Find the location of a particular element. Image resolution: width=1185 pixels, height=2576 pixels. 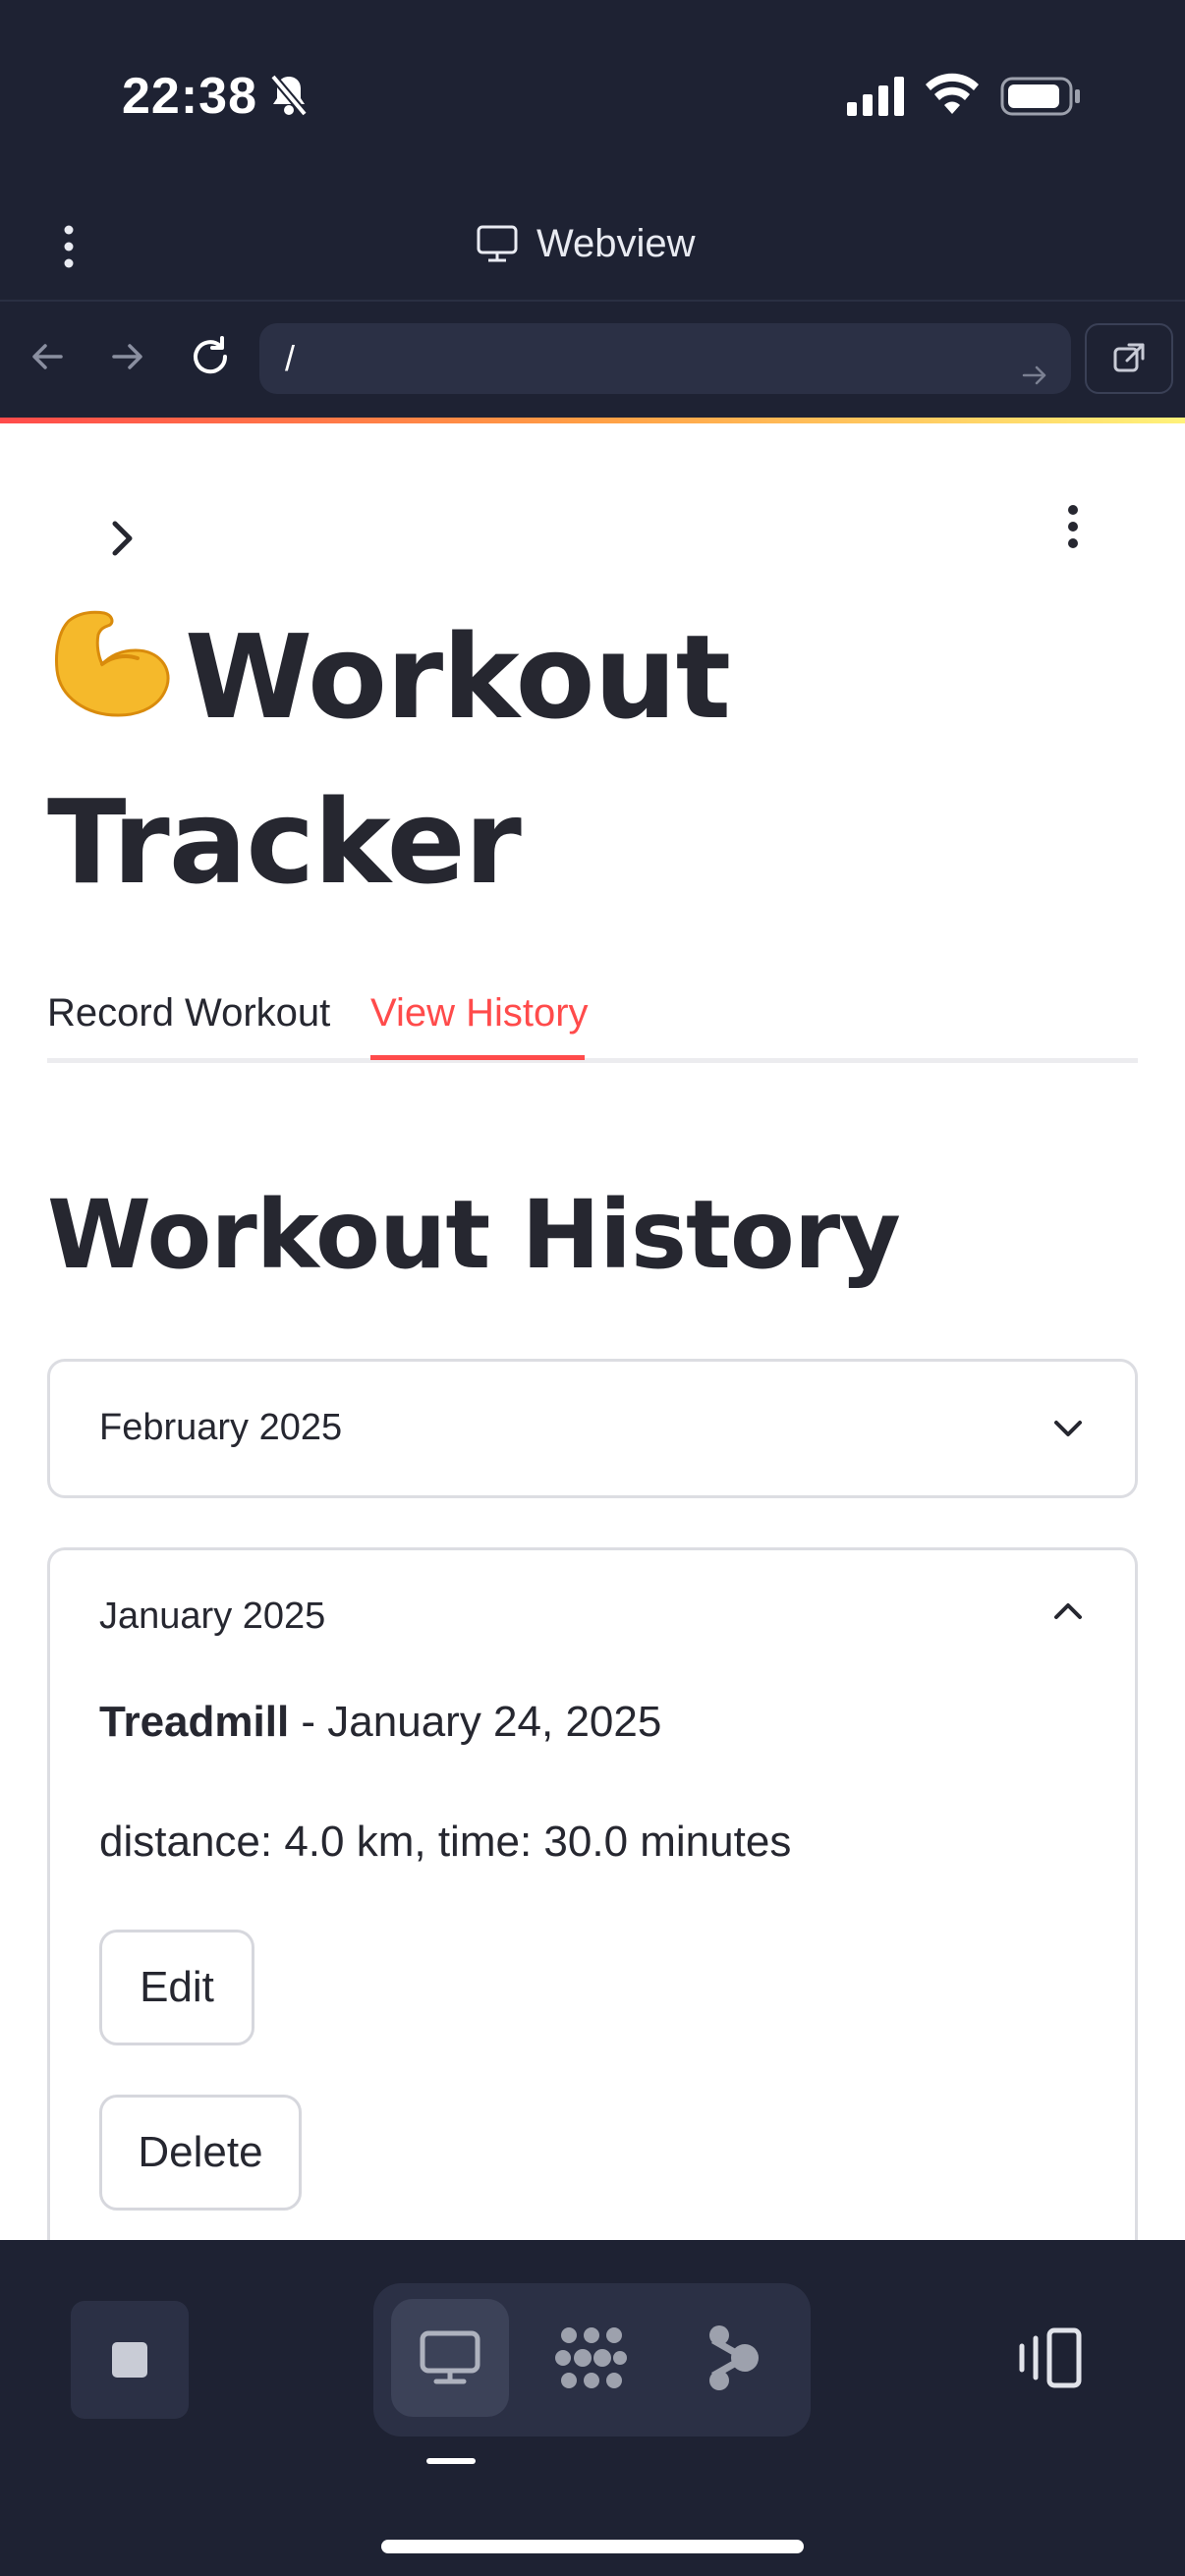

webview-header: Webview is located at coordinates (592, 244).